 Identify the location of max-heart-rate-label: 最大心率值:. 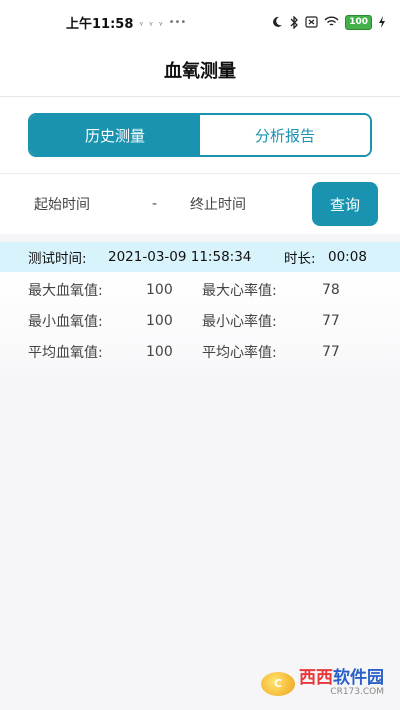
(239, 290).